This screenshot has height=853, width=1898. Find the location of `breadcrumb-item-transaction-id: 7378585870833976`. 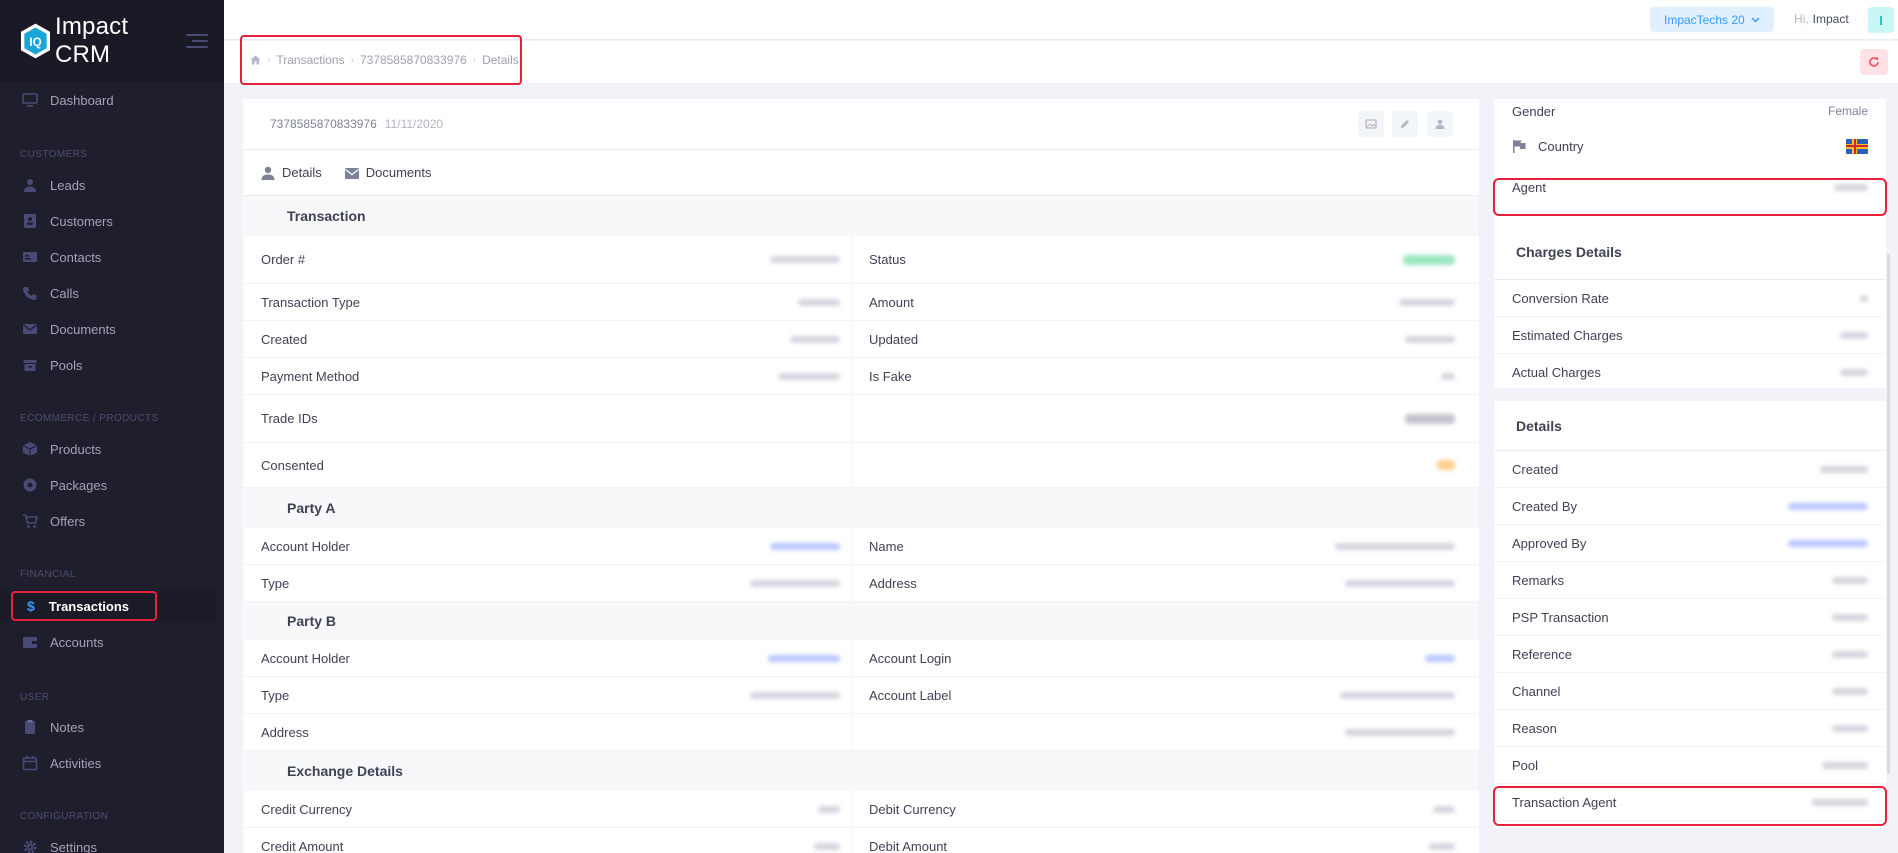

breadcrumb-item-transaction-id: 7378585870833976 is located at coordinates (413, 60).